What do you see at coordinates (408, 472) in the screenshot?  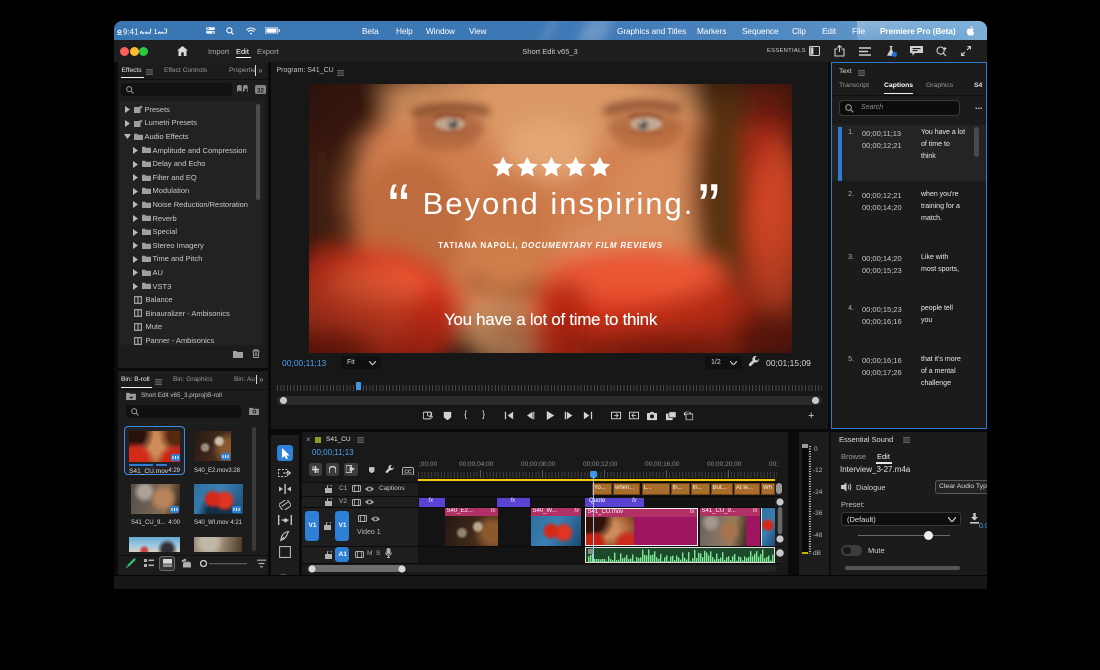 I see `svg-text: CC` at bounding box center [408, 472].